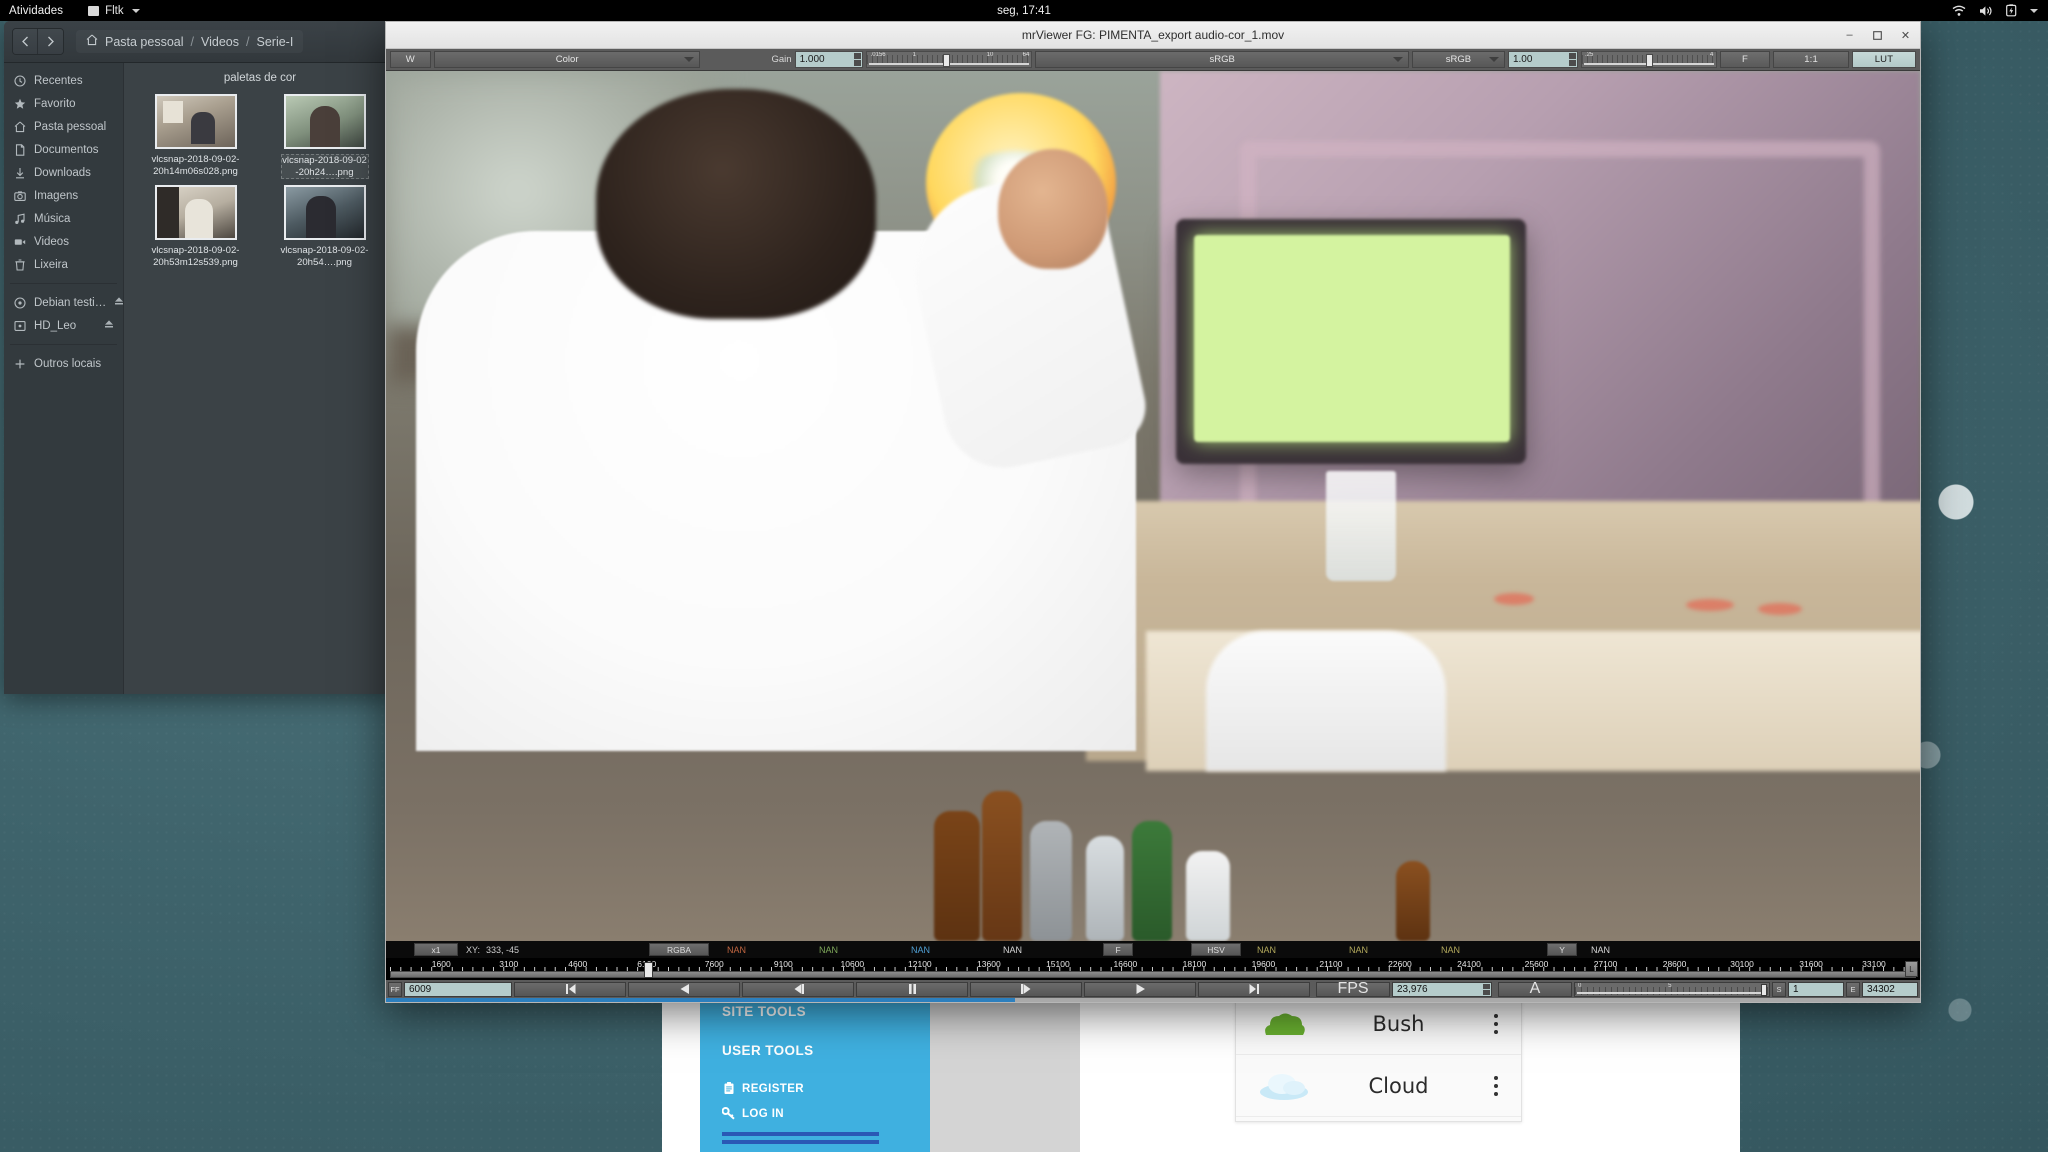  Describe the element at coordinates (1883, 59) in the screenshot. I see `lut-button: LUT` at that location.